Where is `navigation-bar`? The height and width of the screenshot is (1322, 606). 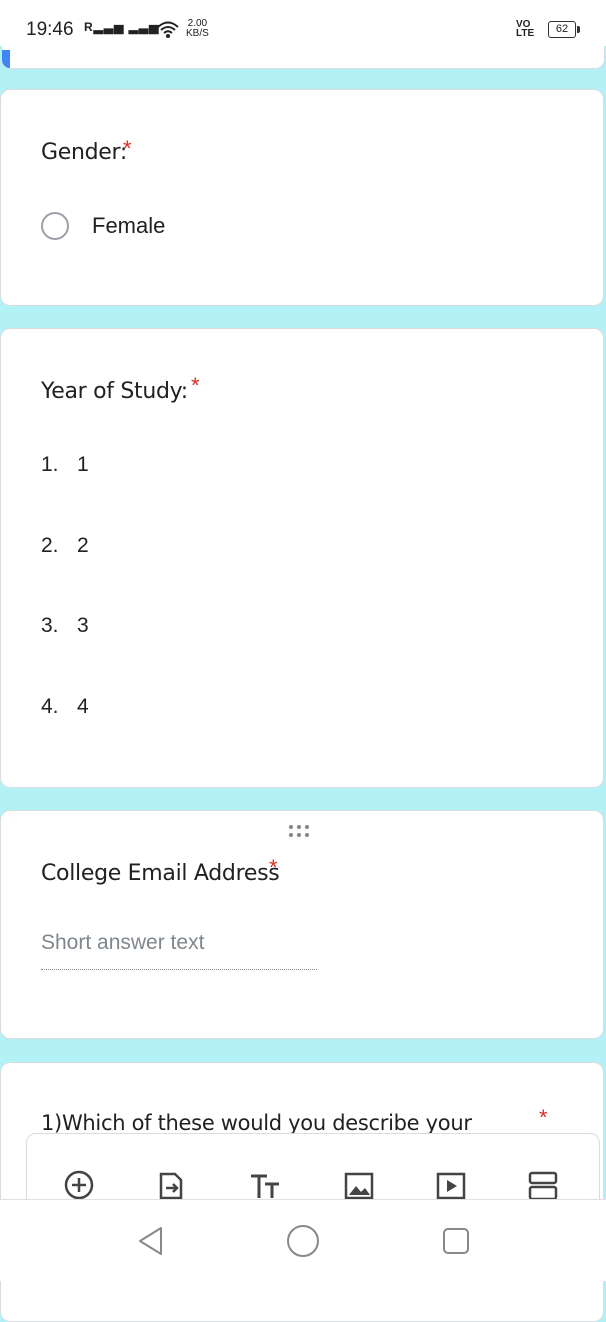
navigation-bar is located at coordinates (303, 1240).